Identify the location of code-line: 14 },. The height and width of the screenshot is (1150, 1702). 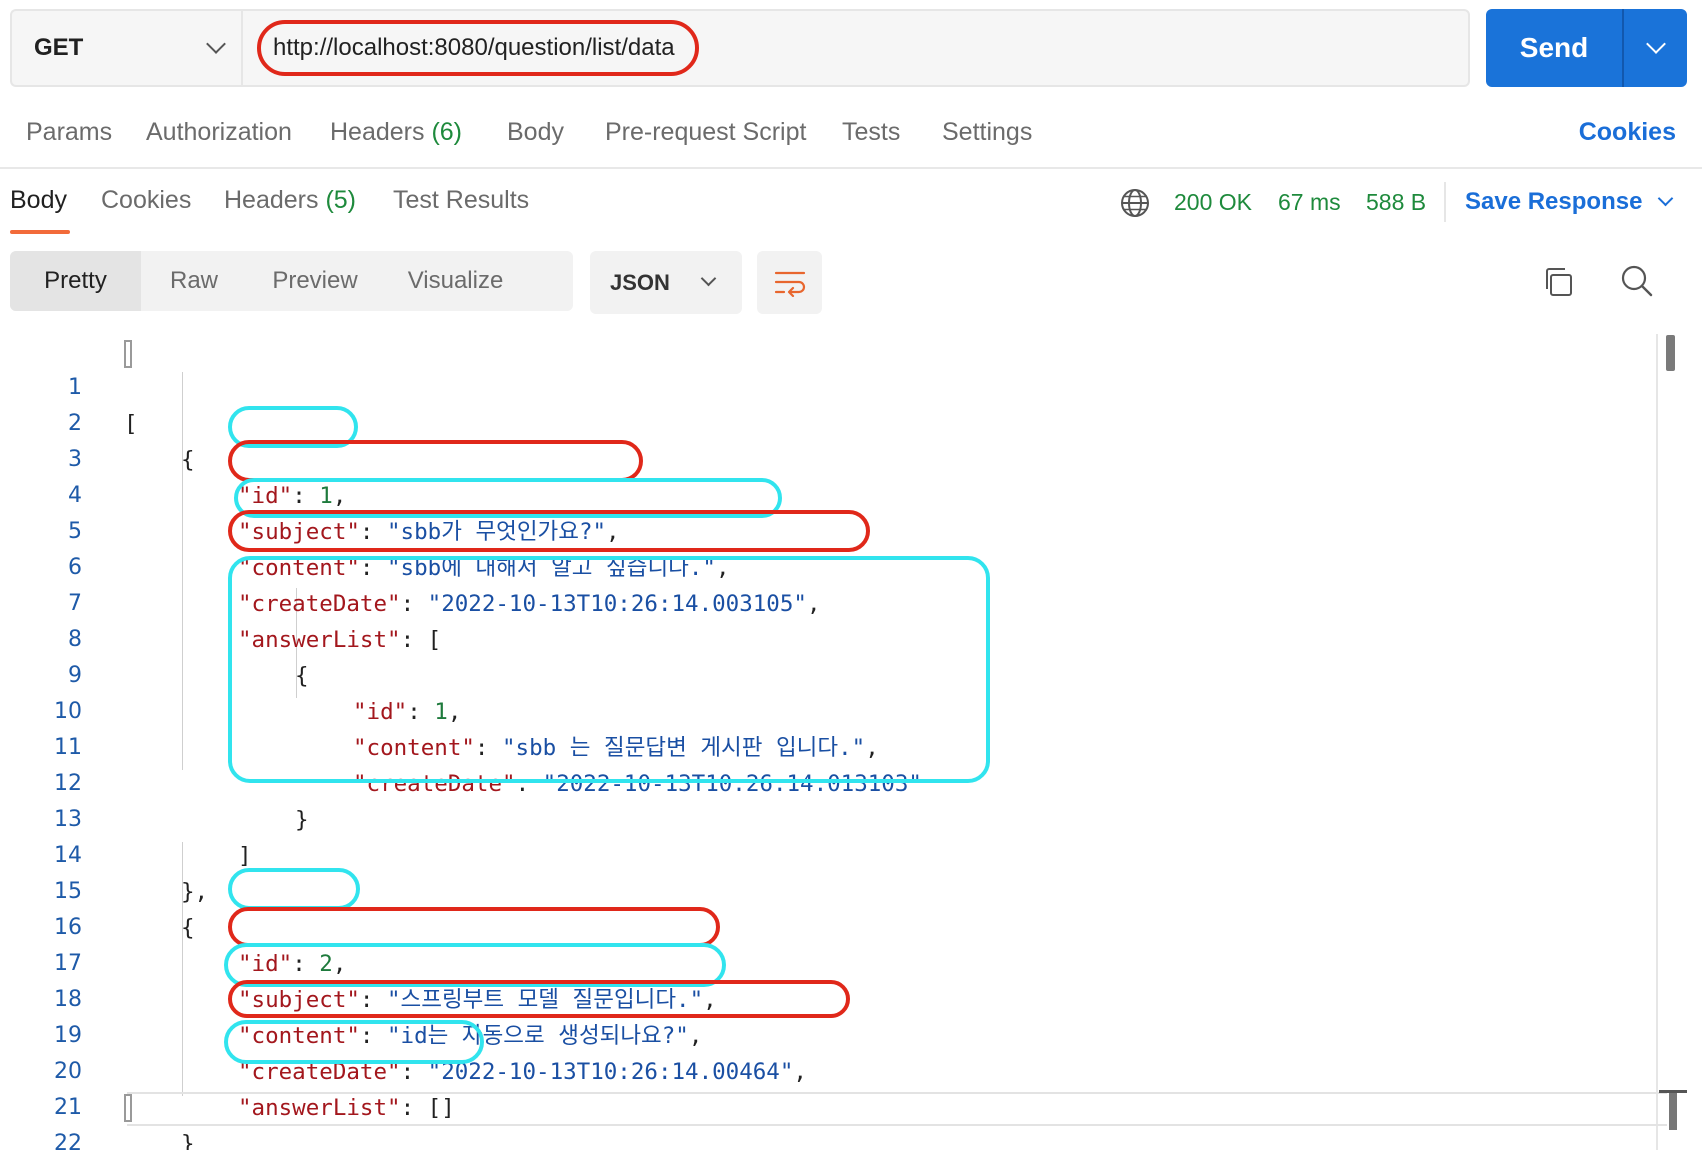
(830, 853).